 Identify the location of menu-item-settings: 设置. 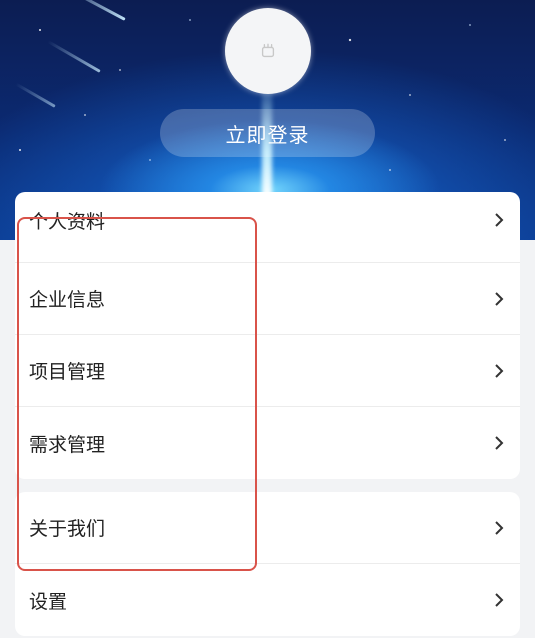
(267, 600).